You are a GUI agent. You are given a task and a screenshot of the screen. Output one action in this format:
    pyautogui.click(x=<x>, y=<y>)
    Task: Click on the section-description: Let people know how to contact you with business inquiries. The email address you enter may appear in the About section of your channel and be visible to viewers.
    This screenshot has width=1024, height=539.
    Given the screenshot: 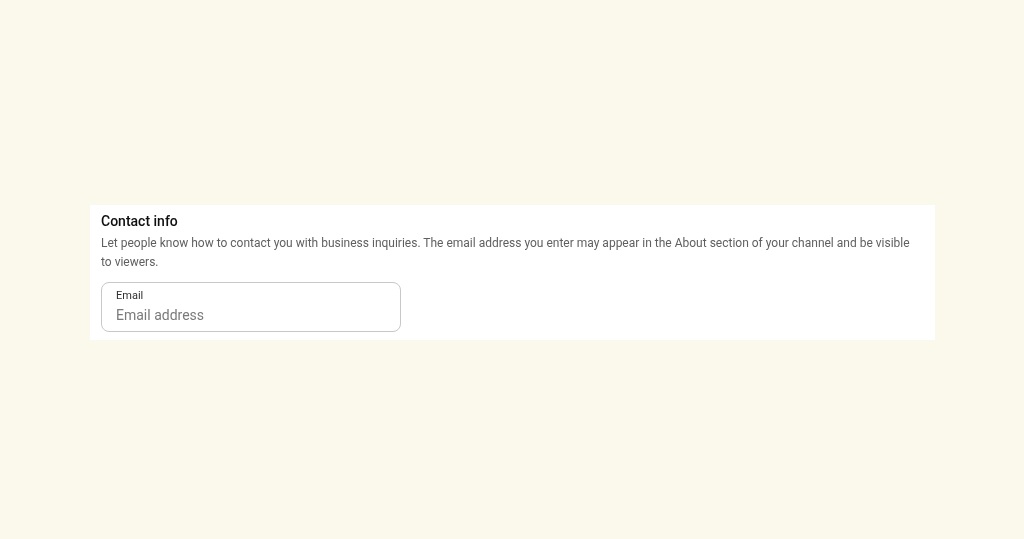 What is the action you would take?
    pyautogui.click(x=506, y=253)
    